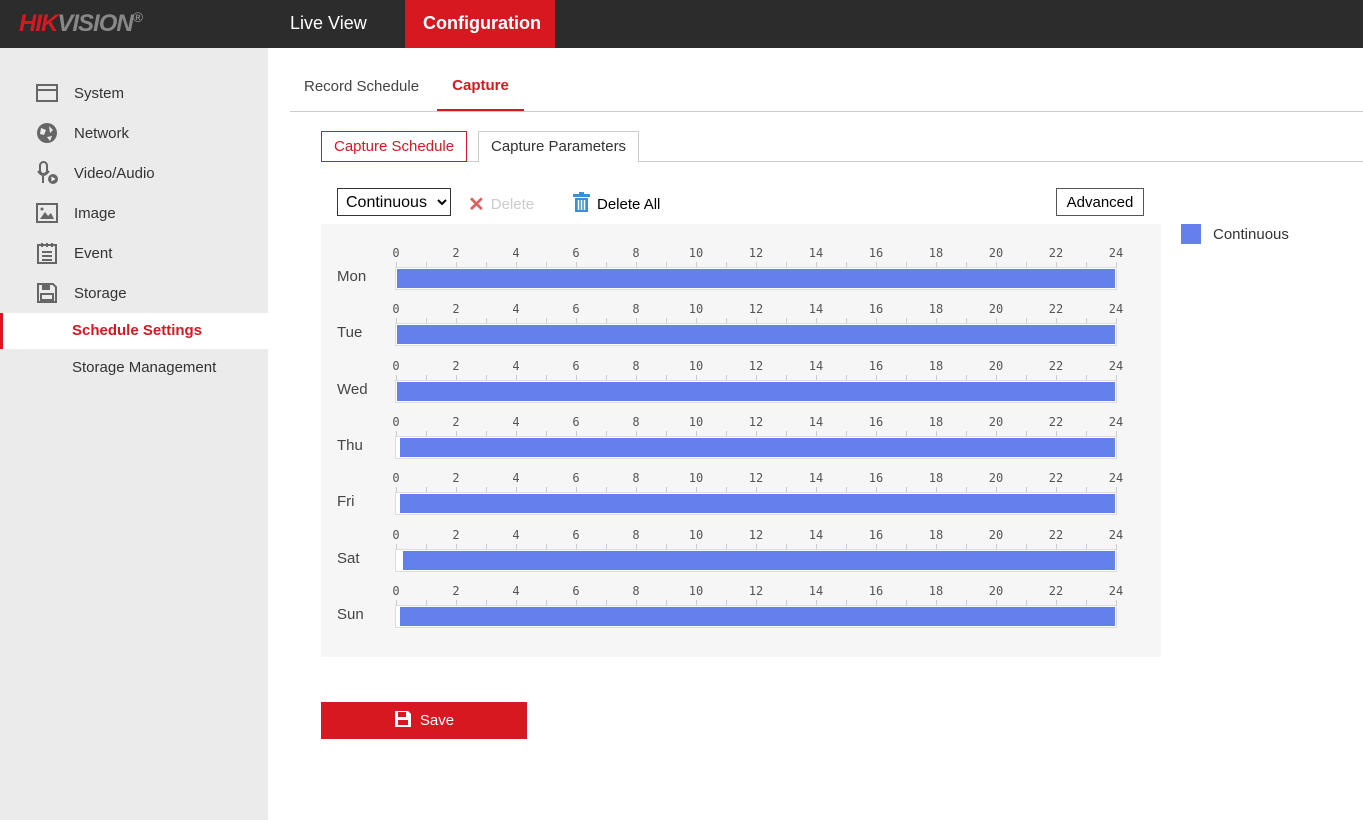  I want to click on day-label: Fri, so click(346, 502).